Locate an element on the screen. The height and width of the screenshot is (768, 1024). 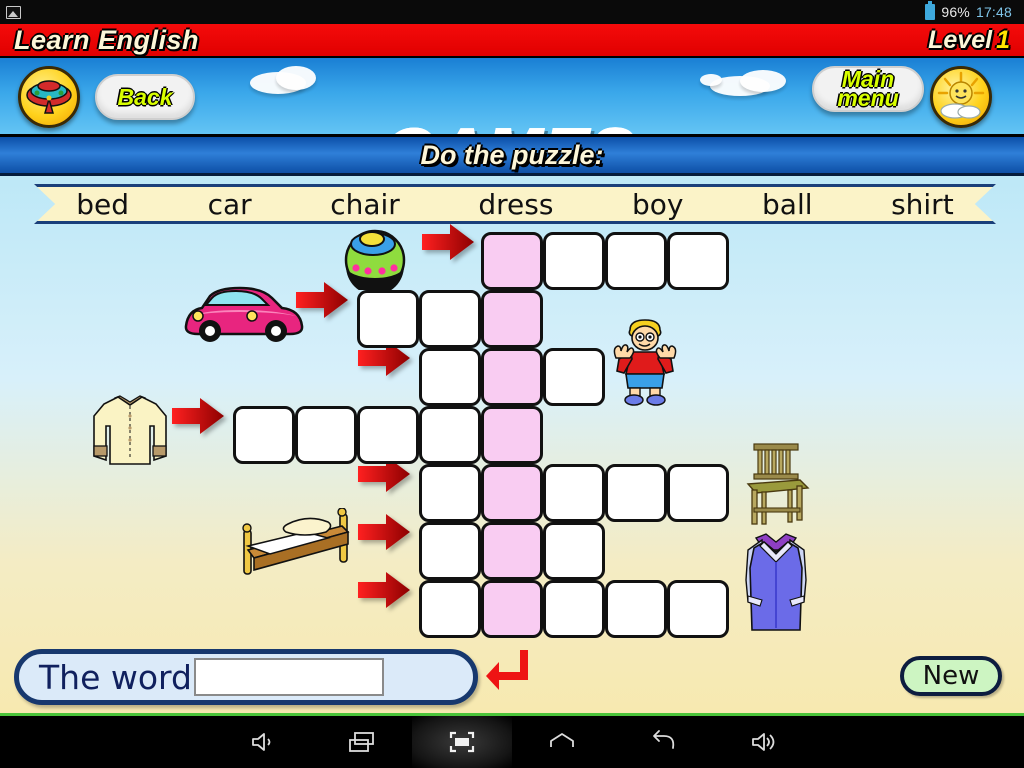
games-logo: GAMES is located at coordinates (510, 124).